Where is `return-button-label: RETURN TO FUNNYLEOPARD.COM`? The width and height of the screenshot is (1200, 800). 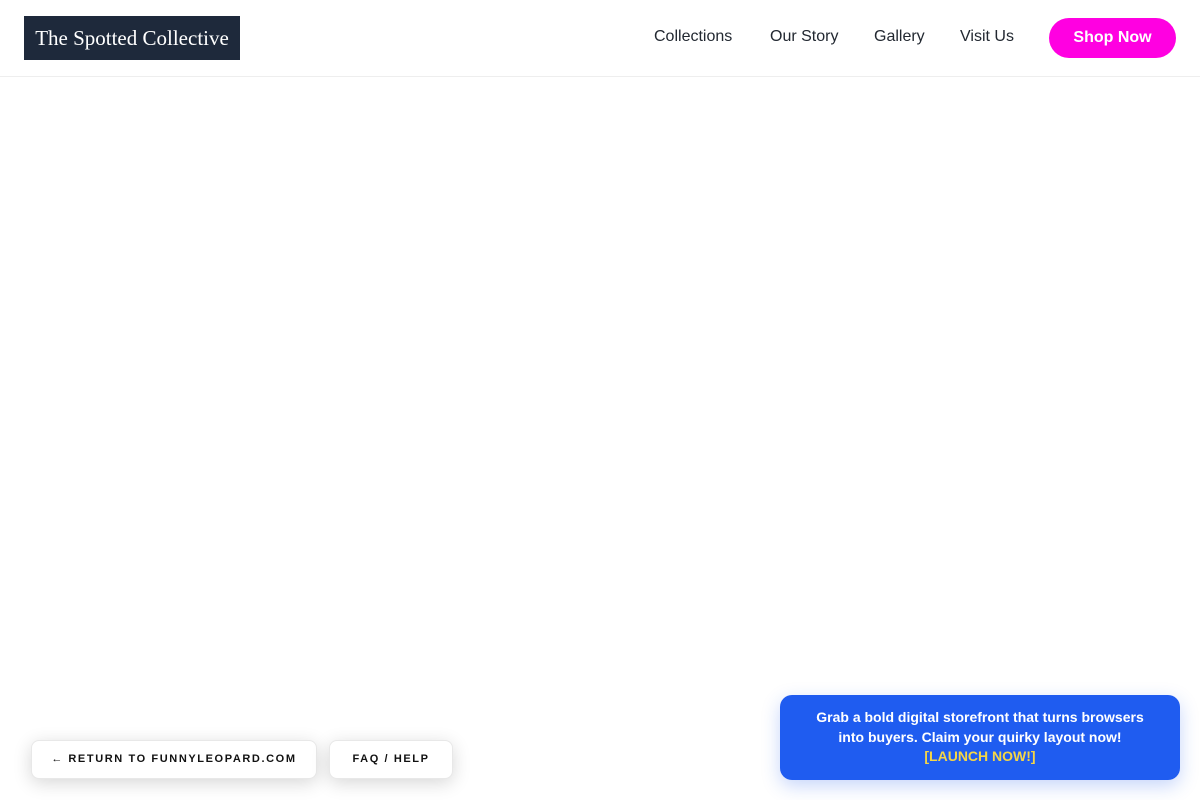
return-button-label: RETURN TO FUNNYLEOPARD.COM is located at coordinates (182, 759).